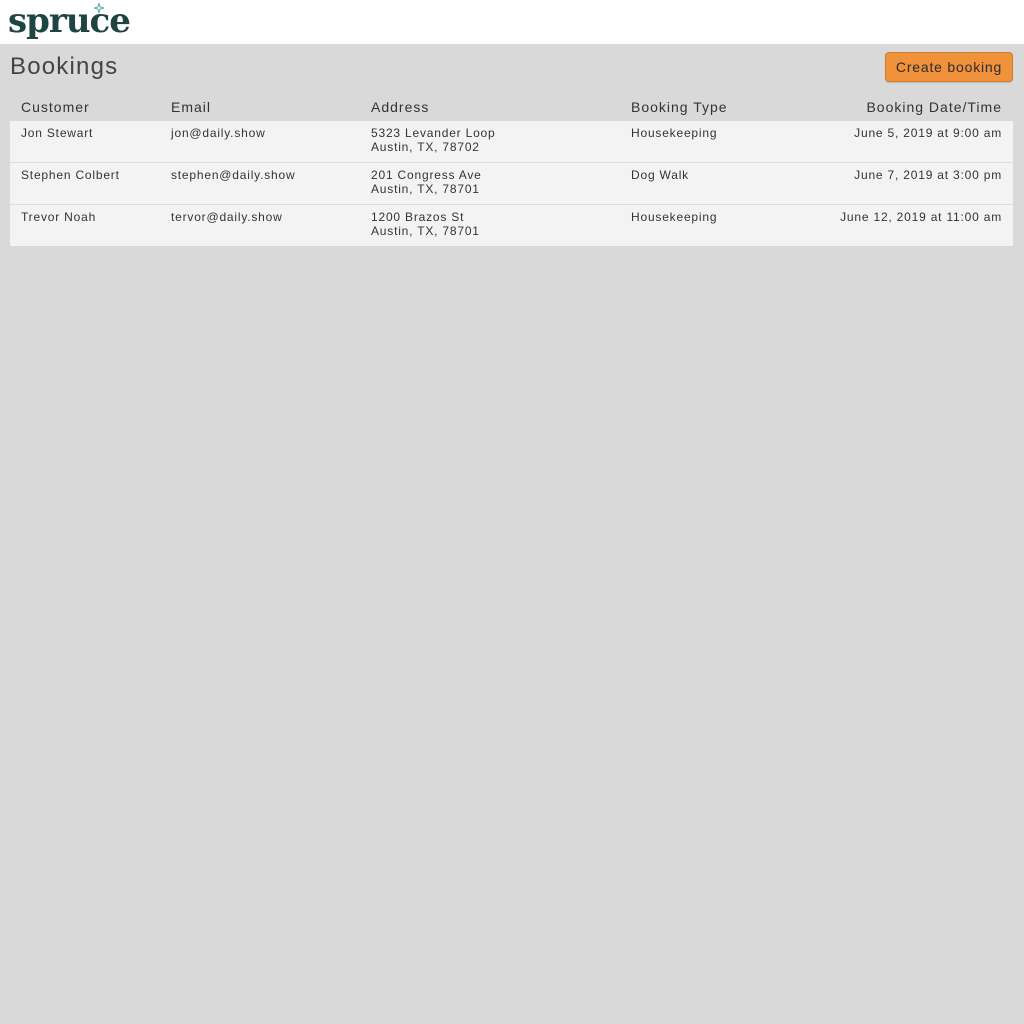  I want to click on cell-customer: Trevor Noah, so click(85, 225).